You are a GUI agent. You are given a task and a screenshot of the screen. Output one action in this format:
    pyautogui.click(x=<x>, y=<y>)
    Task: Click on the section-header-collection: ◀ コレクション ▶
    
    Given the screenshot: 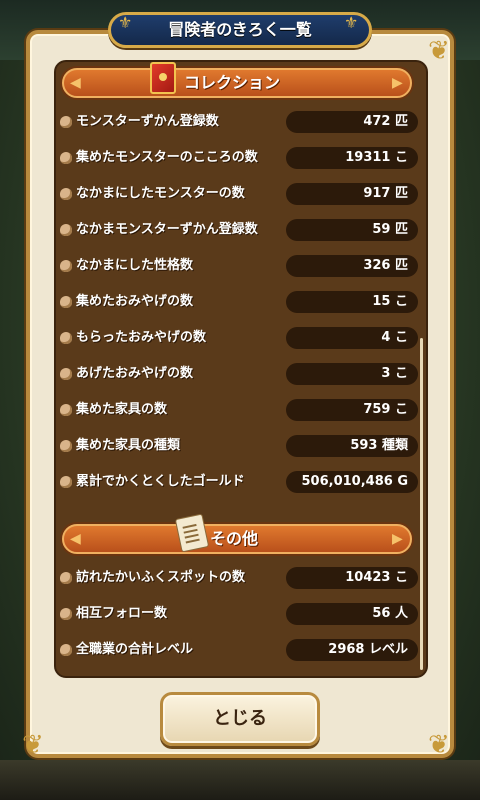 What is the action you would take?
    pyautogui.click(x=237, y=80)
    